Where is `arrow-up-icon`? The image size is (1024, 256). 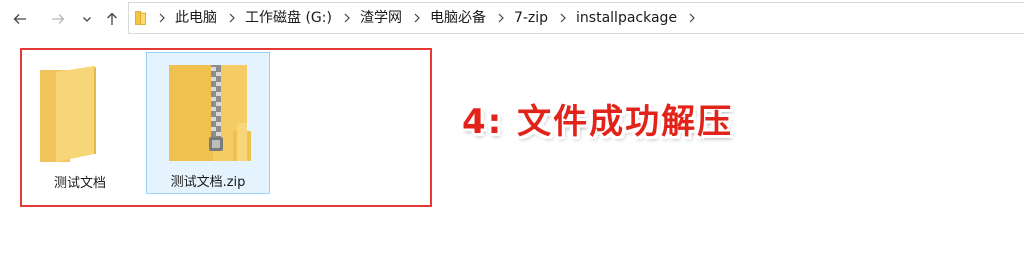
arrow-up-icon is located at coordinates (112, 18).